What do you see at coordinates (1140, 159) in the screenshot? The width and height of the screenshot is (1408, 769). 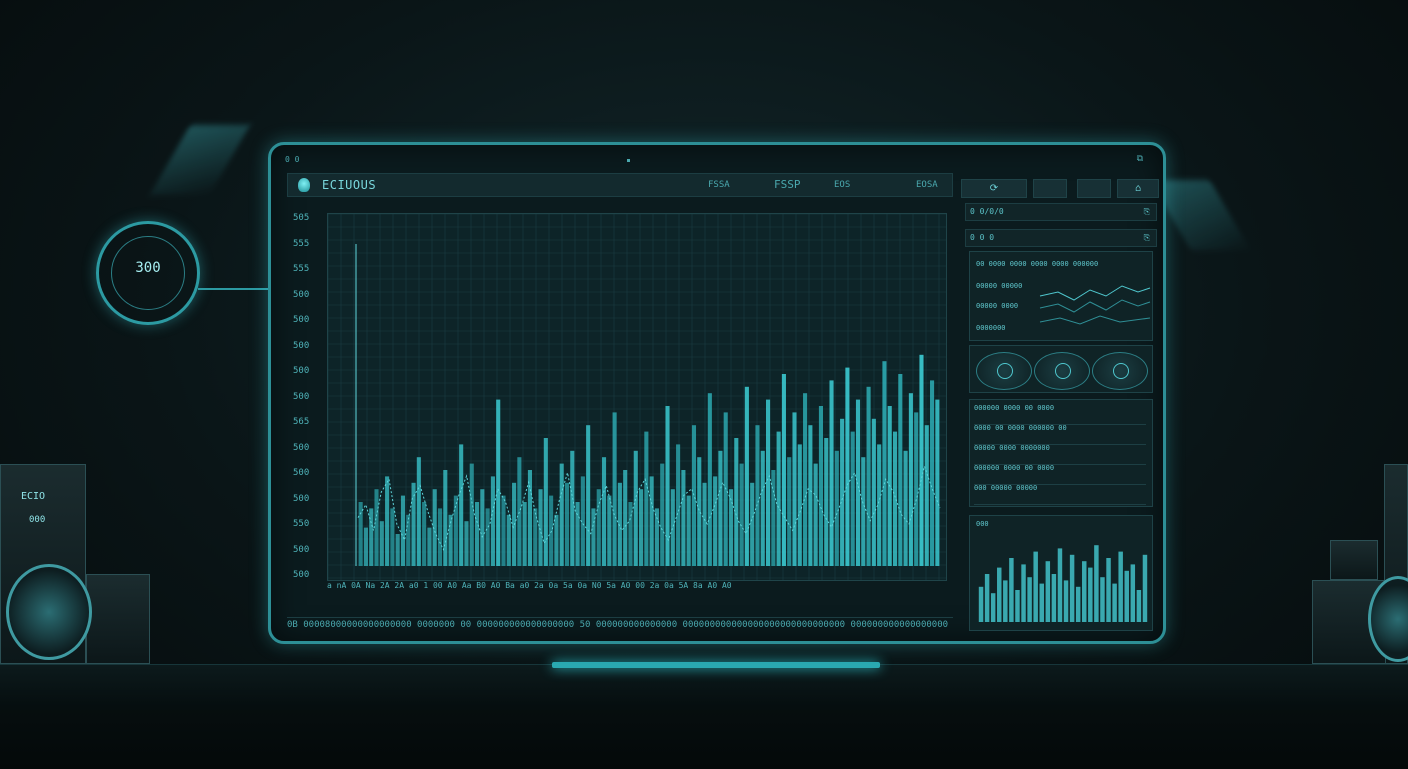 I see `window-icon: ⧉` at bounding box center [1140, 159].